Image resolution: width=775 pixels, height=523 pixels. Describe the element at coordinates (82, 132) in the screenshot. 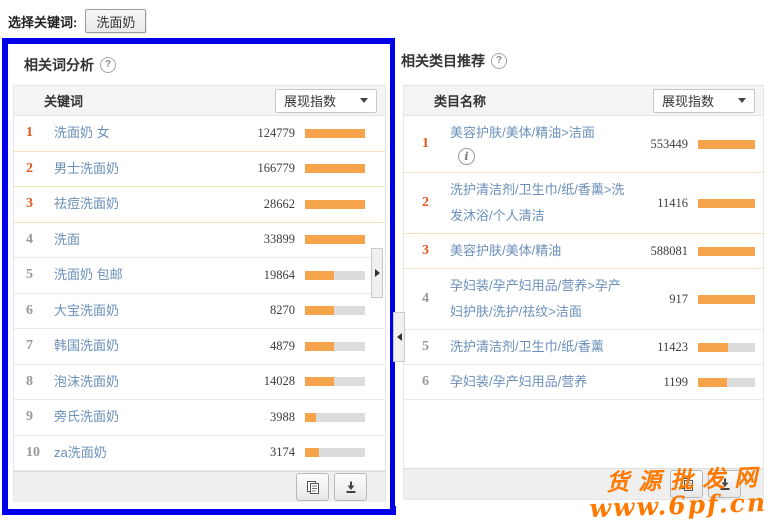

I see `keyword-link: 洗面奶 女` at that location.